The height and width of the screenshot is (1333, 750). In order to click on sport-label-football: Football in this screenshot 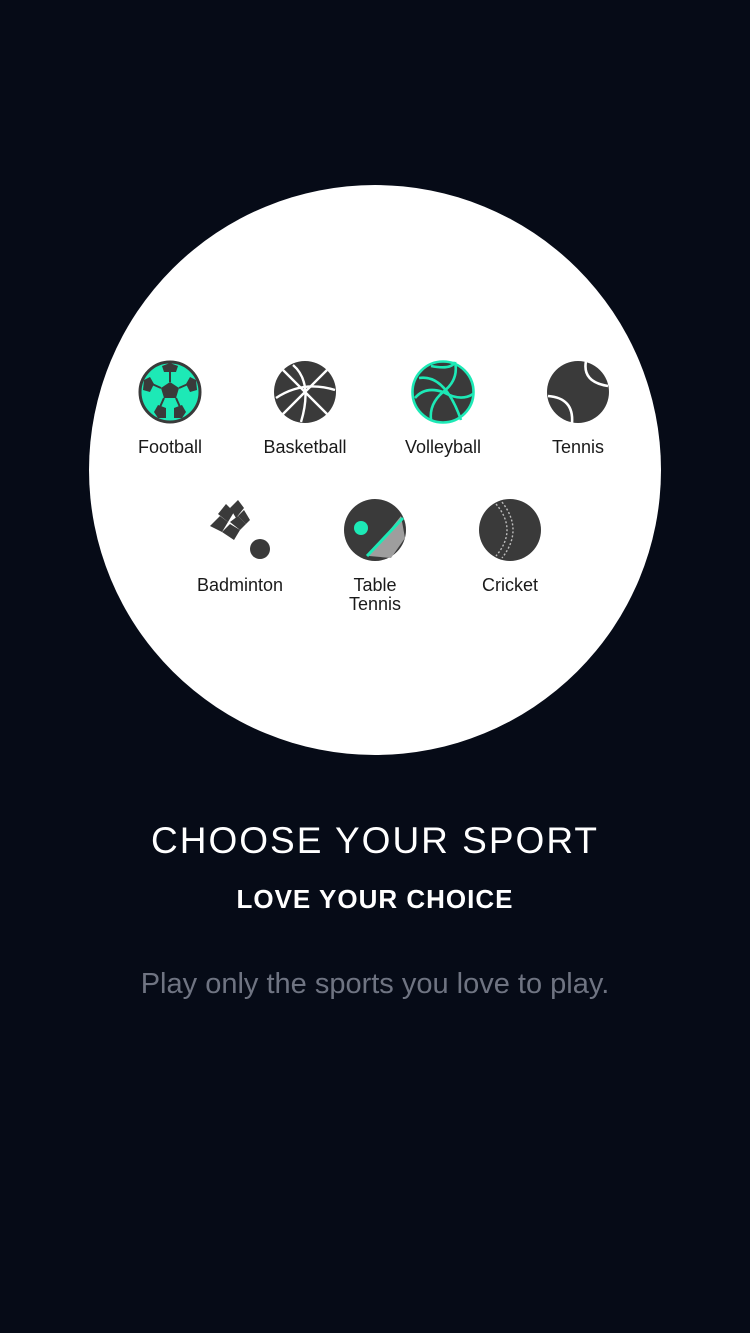, I will do `click(170, 447)`.